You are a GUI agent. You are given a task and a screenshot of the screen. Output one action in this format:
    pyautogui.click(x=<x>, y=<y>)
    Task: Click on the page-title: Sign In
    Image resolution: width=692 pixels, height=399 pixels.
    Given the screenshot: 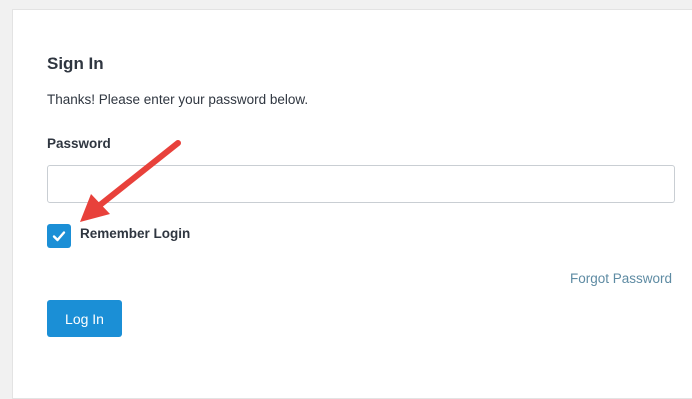 What is the action you would take?
    pyautogui.click(x=75, y=63)
    